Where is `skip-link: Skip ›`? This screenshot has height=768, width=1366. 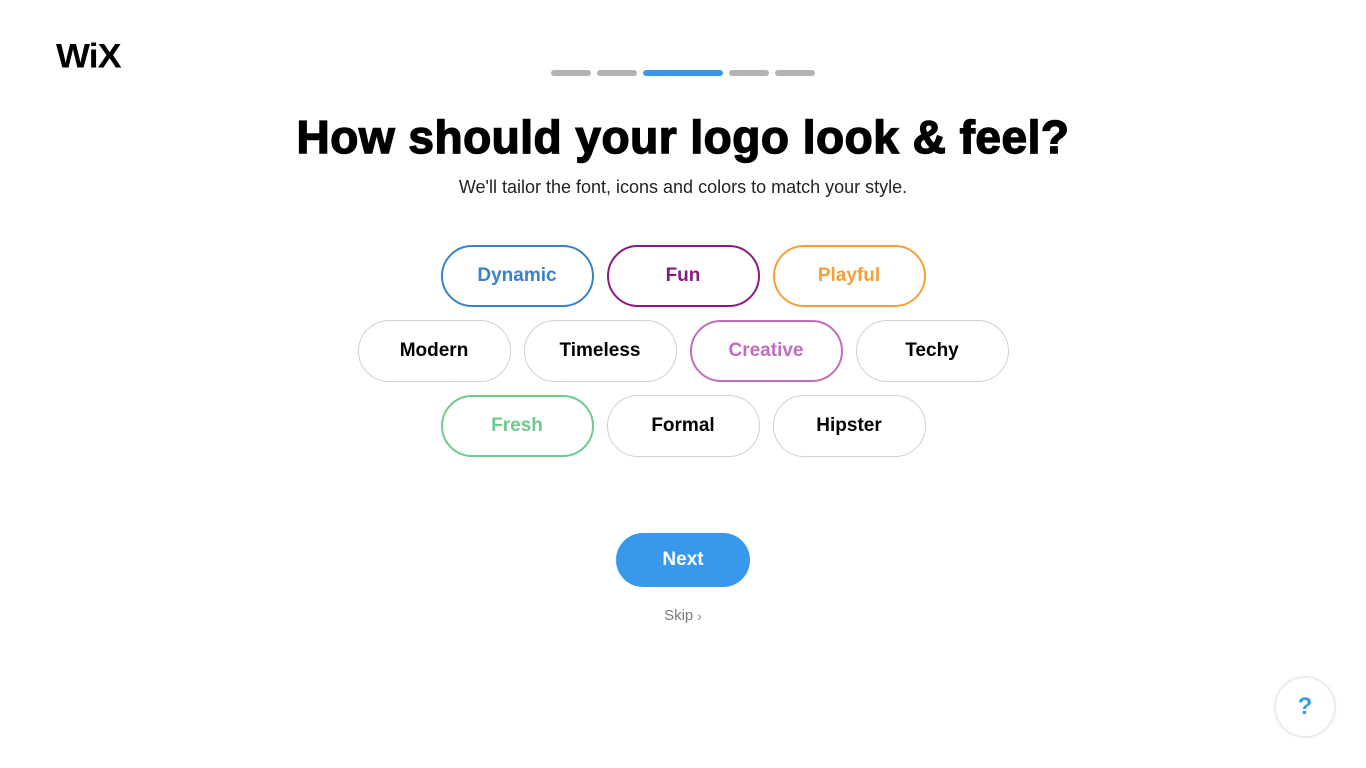 skip-link: Skip › is located at coordinates (683, 615).